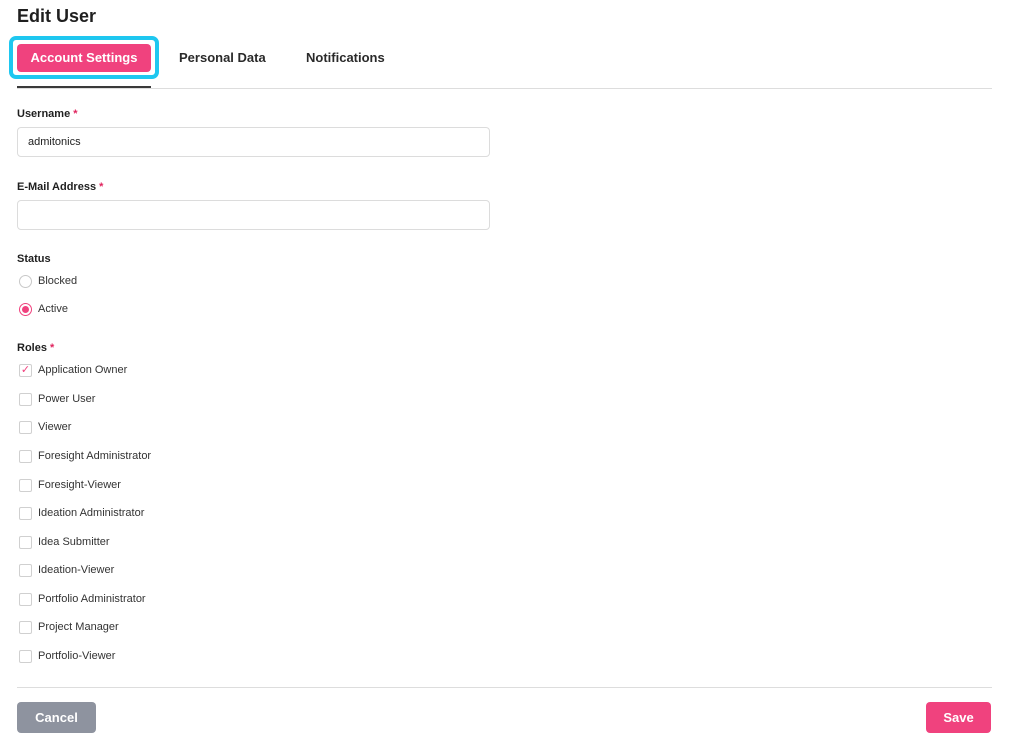  I want to click on role-option-portfolio-viewer: Portfolio-Viewer, so click(67, 656).